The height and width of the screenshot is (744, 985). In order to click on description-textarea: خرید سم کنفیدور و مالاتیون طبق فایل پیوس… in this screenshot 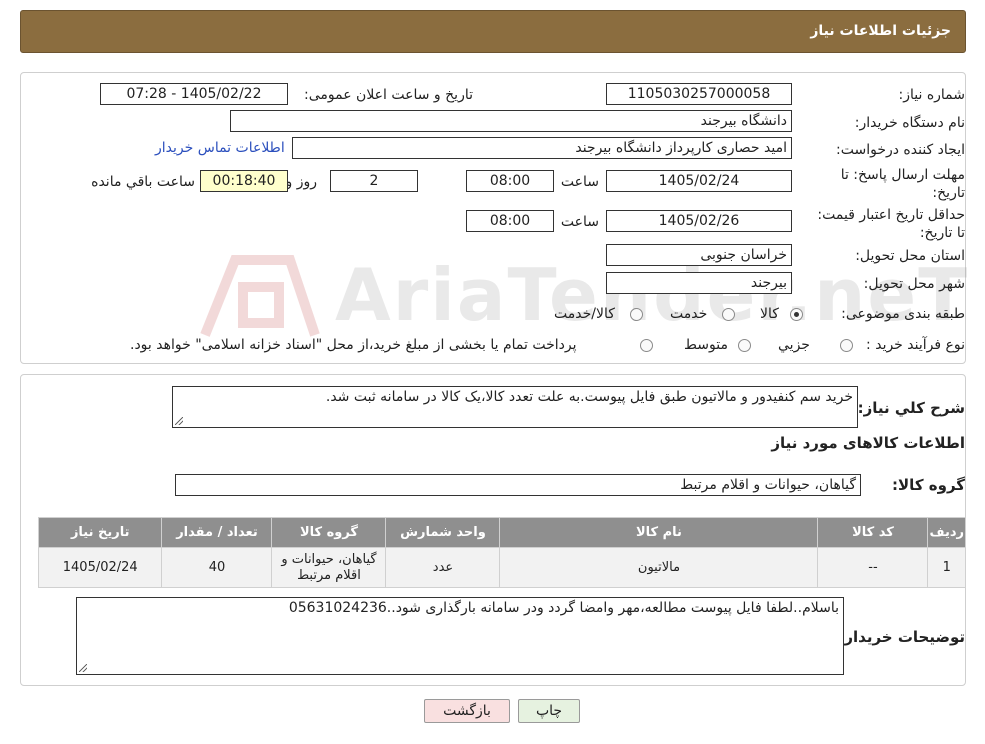, I will do `click(515, 407)`.